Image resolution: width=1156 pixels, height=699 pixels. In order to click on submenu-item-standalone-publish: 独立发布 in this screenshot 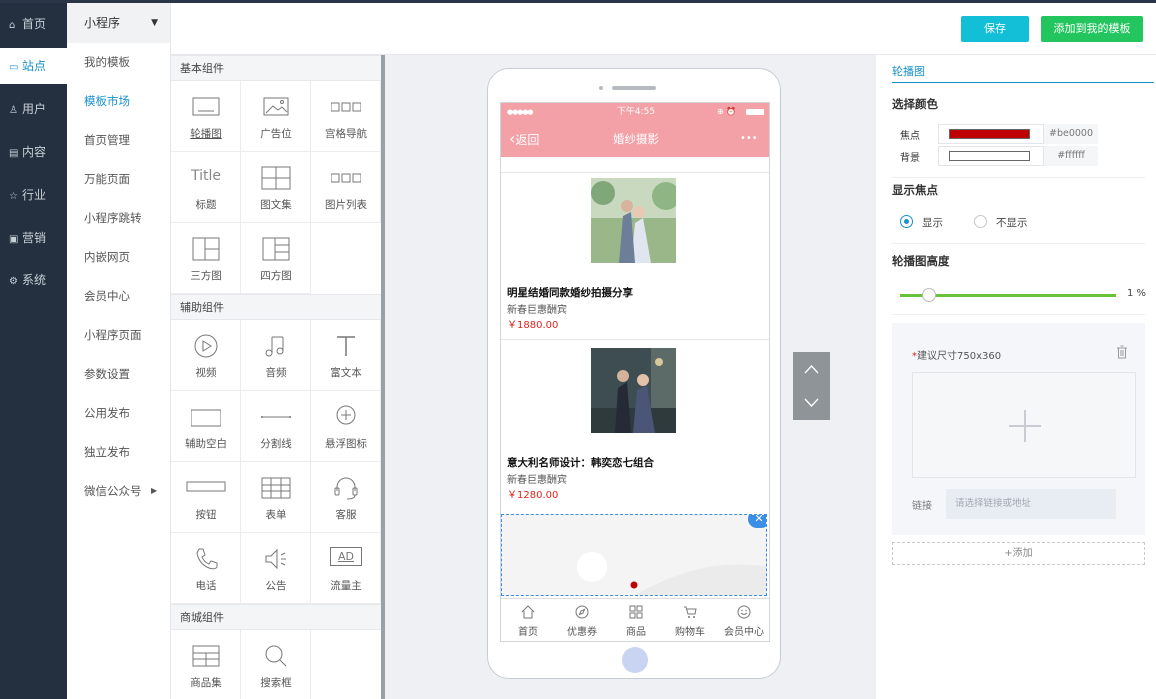, I will do `click(127, 452)`.